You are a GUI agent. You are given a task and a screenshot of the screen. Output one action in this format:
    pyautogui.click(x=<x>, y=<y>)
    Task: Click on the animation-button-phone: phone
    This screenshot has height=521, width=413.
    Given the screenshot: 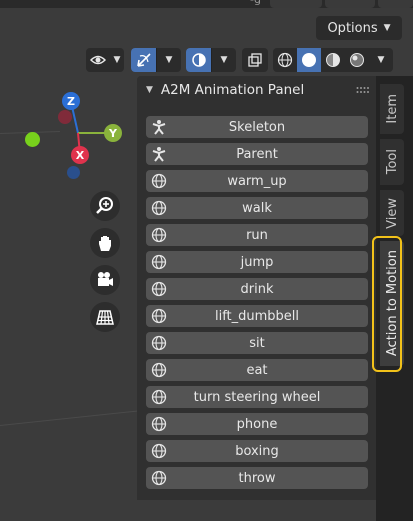 What is the action you would take?
    pyautogui.click(x=257, y=424)
    